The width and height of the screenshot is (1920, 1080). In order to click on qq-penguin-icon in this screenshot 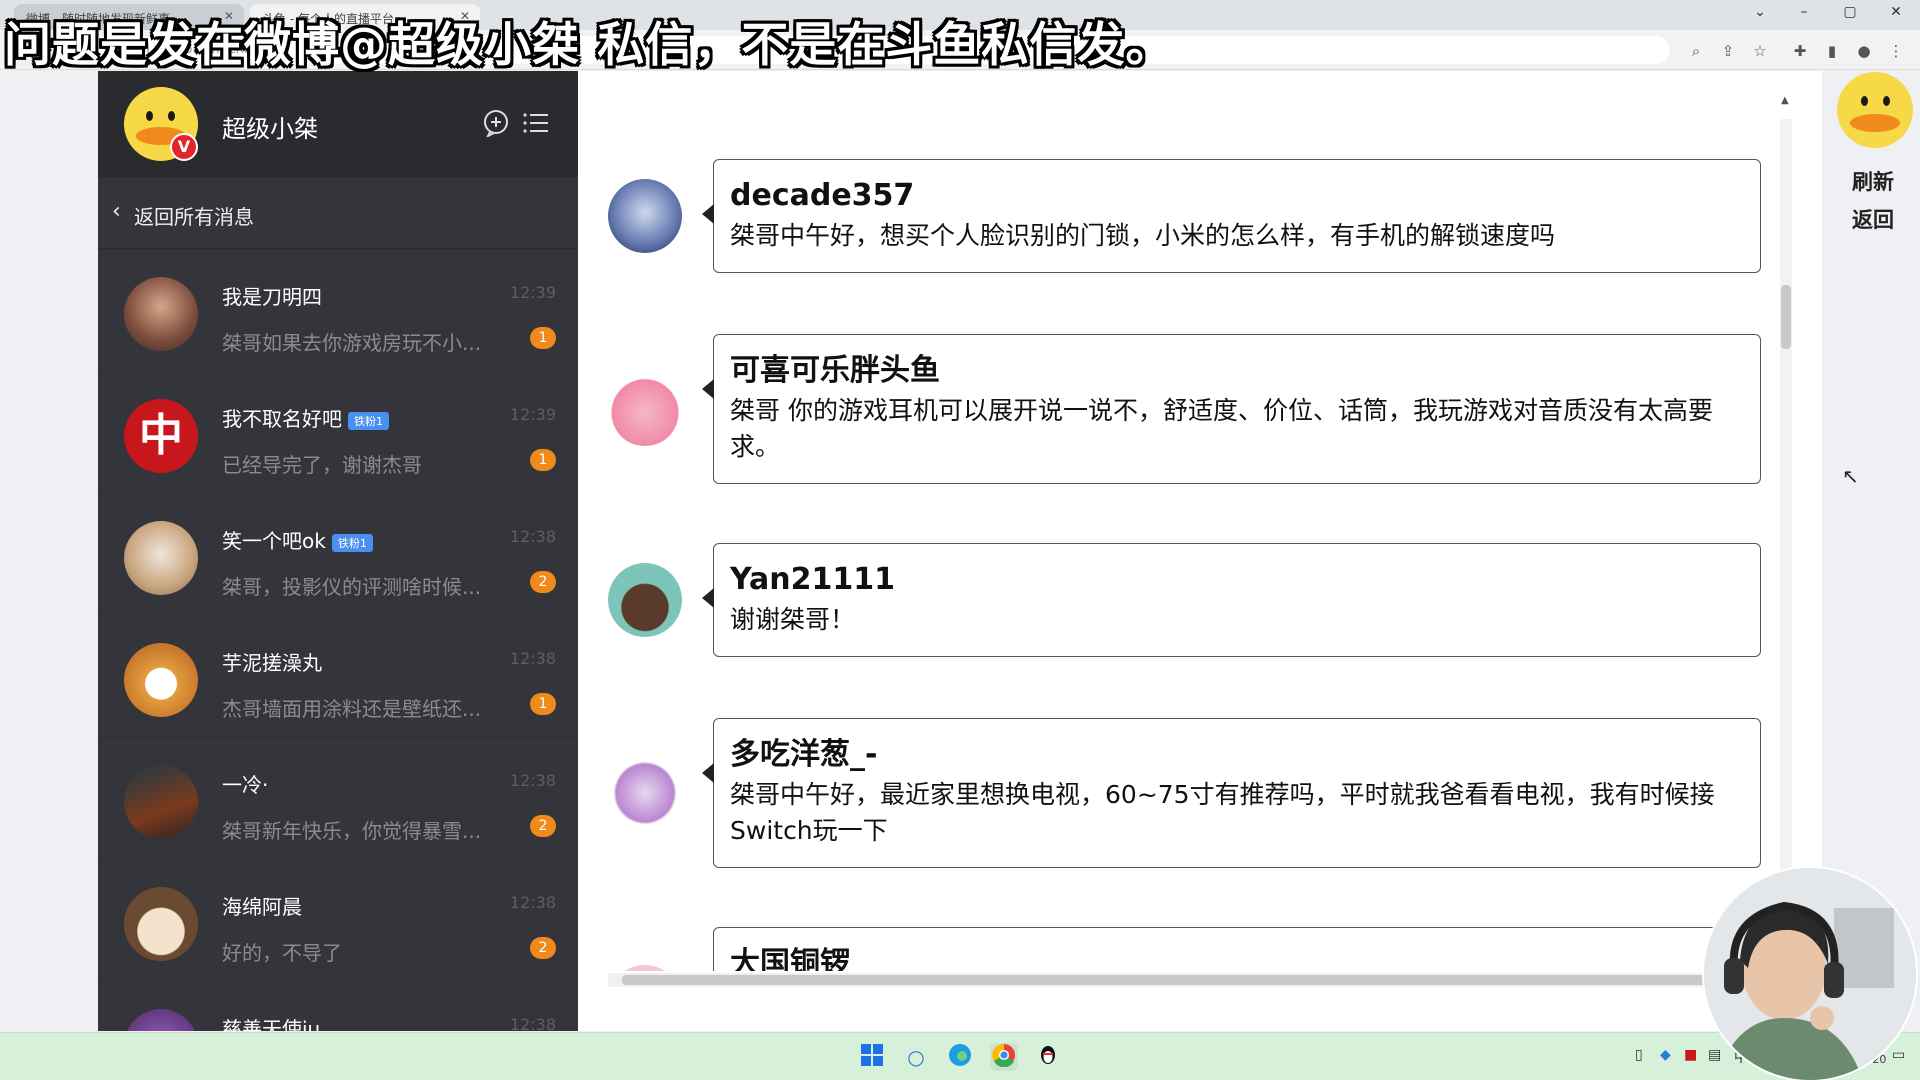, I will do `click(1048, 1057)`.